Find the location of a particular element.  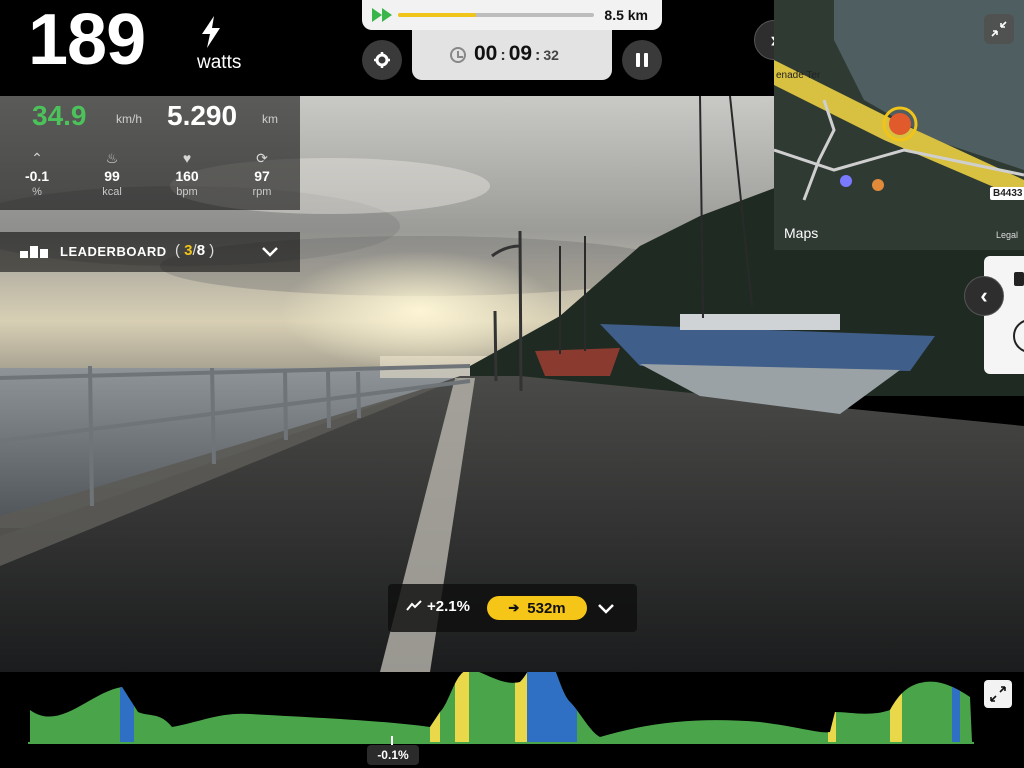

map-provider-label: Maps is located at coordinates (801, 233).